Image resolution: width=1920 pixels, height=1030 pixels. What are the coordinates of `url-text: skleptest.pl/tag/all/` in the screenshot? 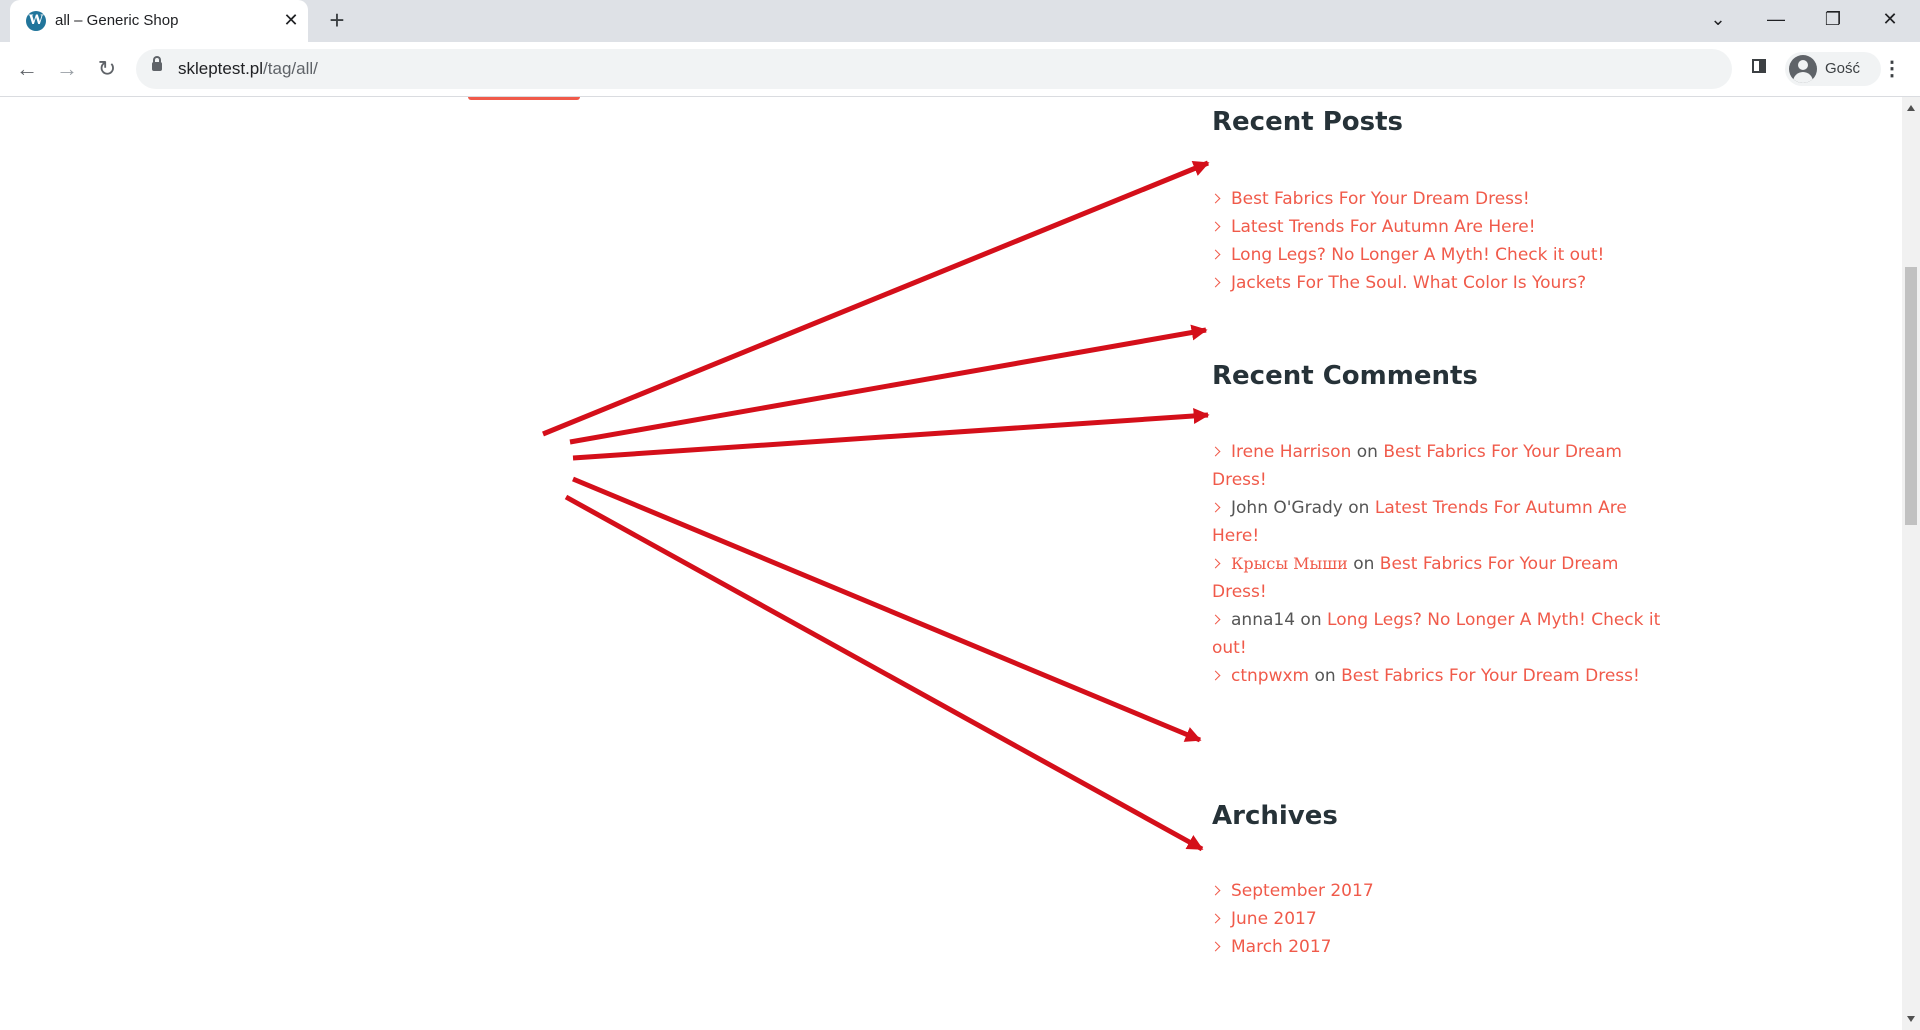 It's located at (248, 69).